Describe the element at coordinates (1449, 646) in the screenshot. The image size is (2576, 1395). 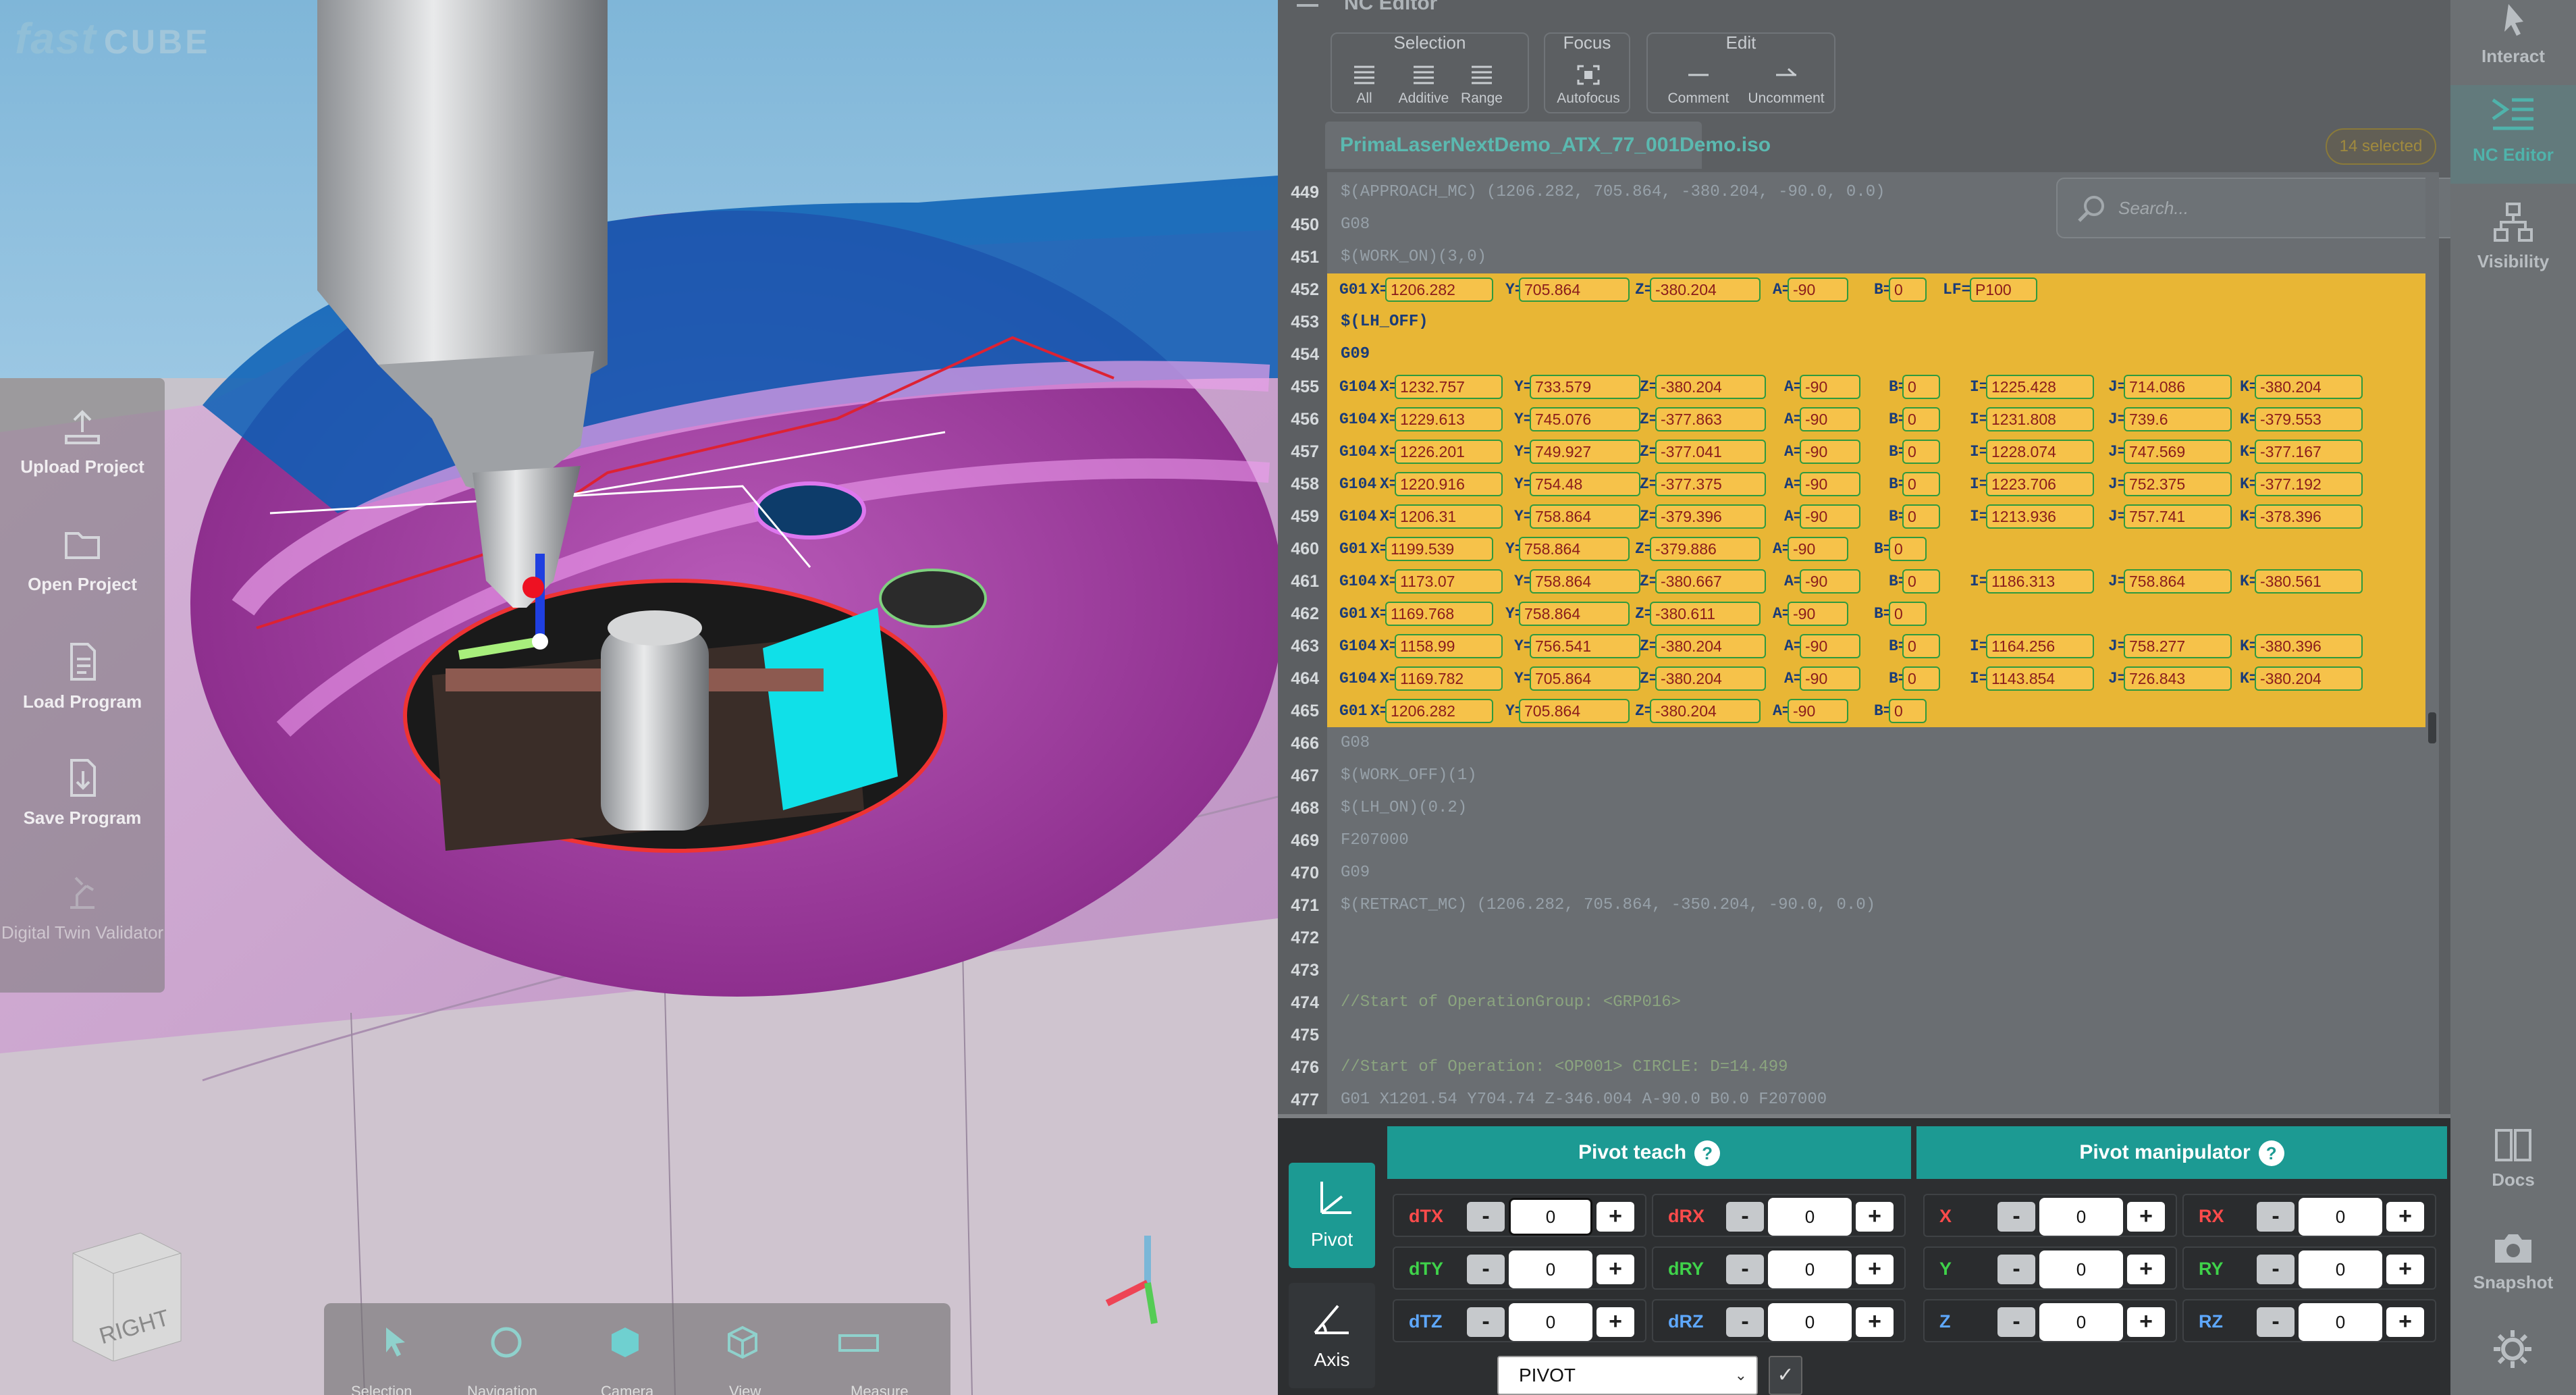
I see `param-value-field: 1158.99` at that location.